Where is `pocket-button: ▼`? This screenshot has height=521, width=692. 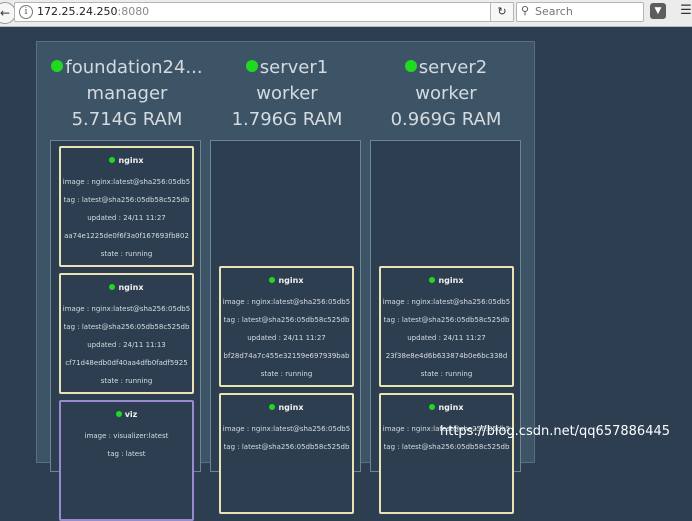
pocket-button: ▼ is located at coordinates (658, 11).